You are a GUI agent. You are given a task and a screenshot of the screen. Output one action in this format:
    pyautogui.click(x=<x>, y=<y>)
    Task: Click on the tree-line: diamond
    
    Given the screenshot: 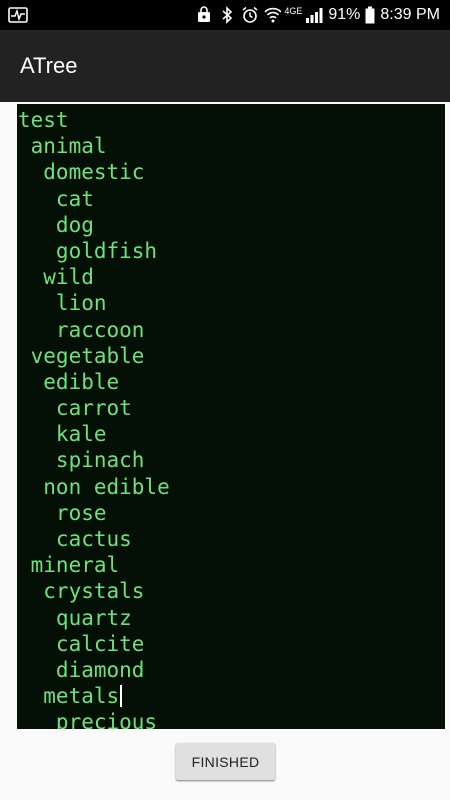 What is the action you would take?
    pyautogui.click(x=81, y=669)
    